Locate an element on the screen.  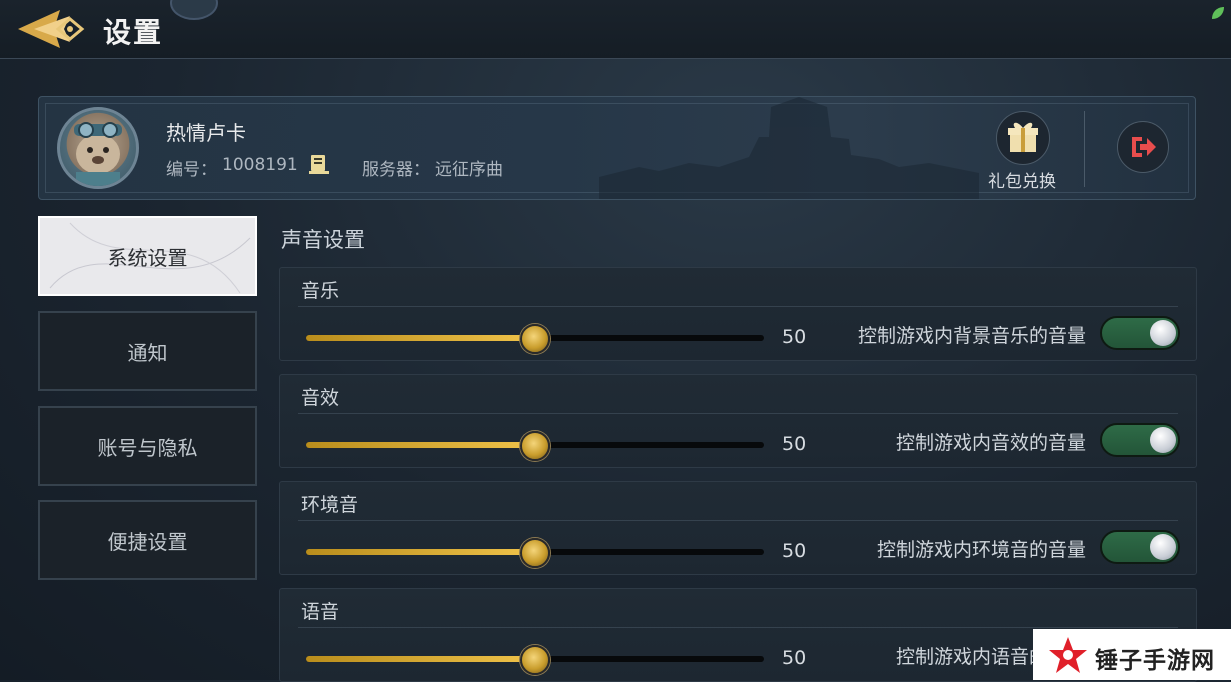
setting-row-music: 音乐 50 控制游戏内背景音乐的音量 is located at coordinates (738, 314).